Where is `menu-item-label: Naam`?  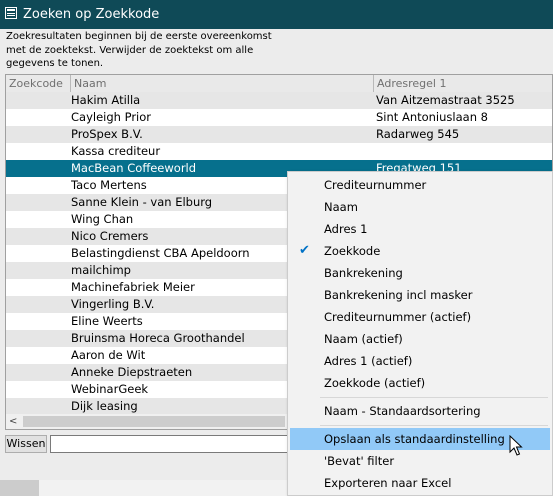 menu-item-label: Naam is located at coordinates (341, 207).